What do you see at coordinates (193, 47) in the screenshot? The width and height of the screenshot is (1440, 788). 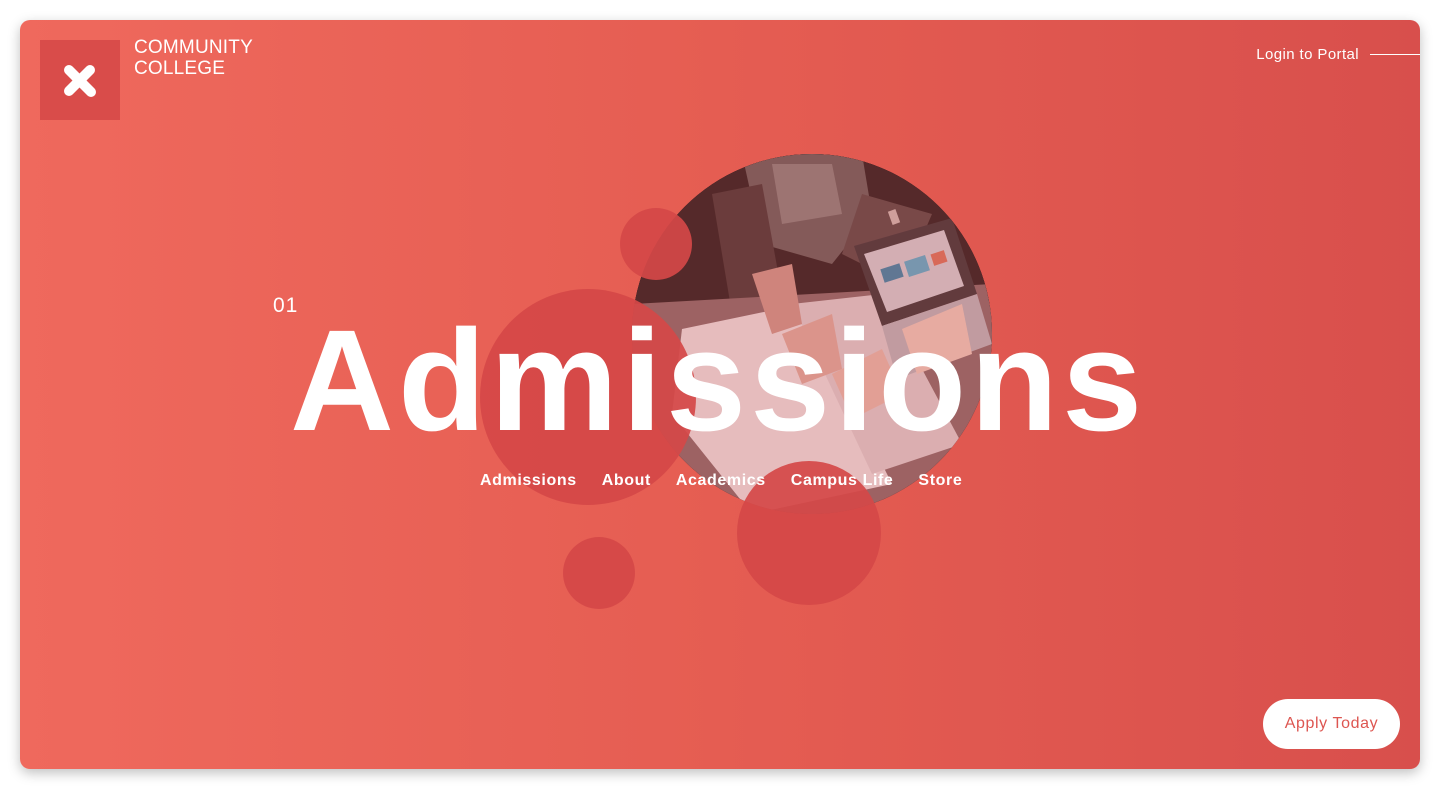 I see `college-name-line1: COMMUNITY` at bounding box center [193, 47].